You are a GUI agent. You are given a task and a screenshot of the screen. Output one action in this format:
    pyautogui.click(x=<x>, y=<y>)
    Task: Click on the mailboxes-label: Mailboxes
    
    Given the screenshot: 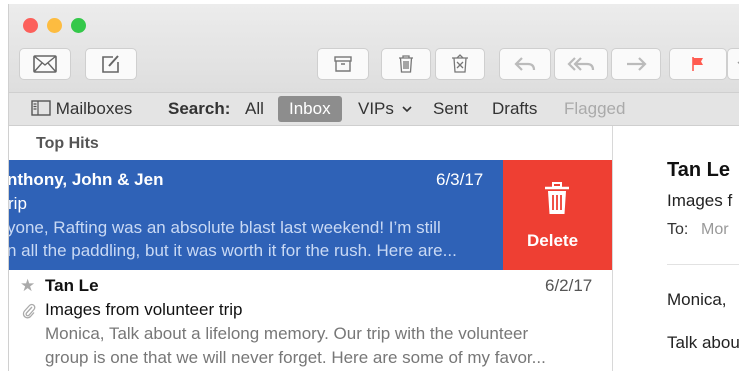 What is the action you would take?
    pyautogui.click(x=94, y=108)
    